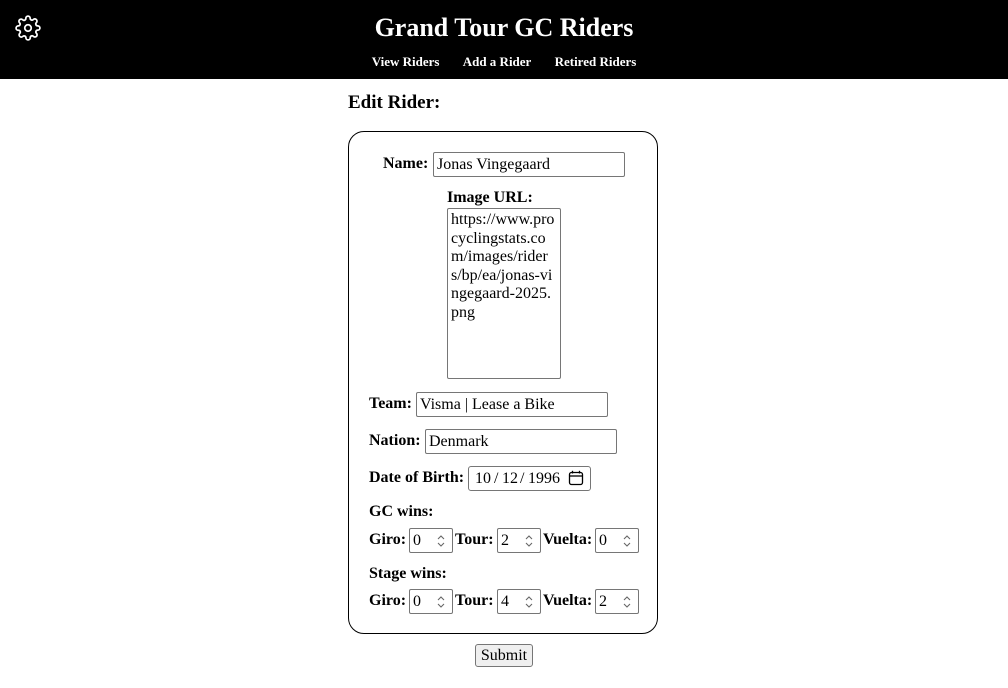 The height and width of the screenshot is (688, 1008). Describe the element at coordinates (431, 601) in the screenshot. I see `stage-giro-input: 0` at that location.